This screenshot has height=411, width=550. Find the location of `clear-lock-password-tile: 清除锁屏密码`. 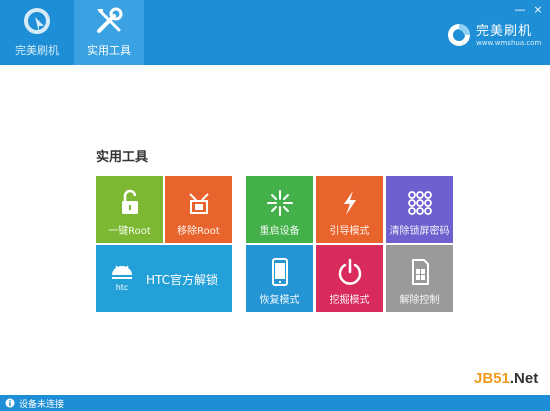

clear-lock-password-tile: 清除锁屏密码 is located at coordinates (419, 209).